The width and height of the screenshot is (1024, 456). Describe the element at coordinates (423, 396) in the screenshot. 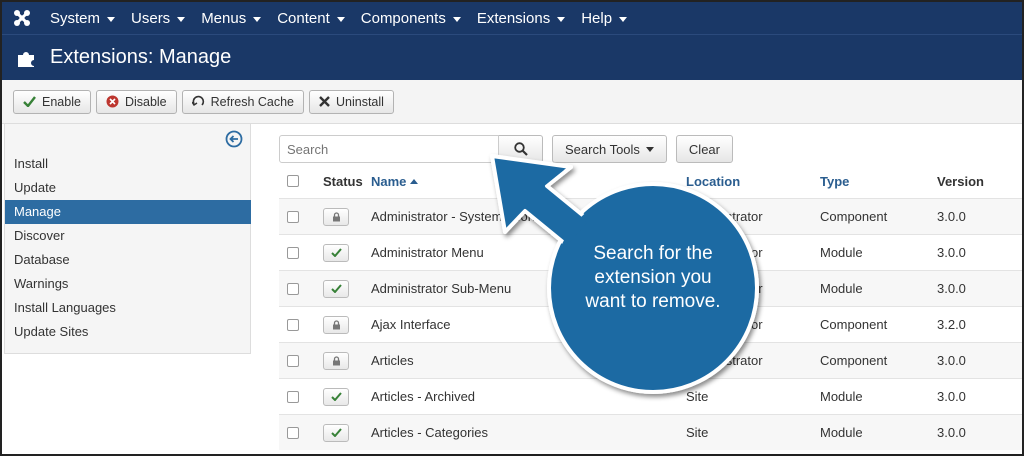

I see `extension-name: Articles - Archived` at that location.